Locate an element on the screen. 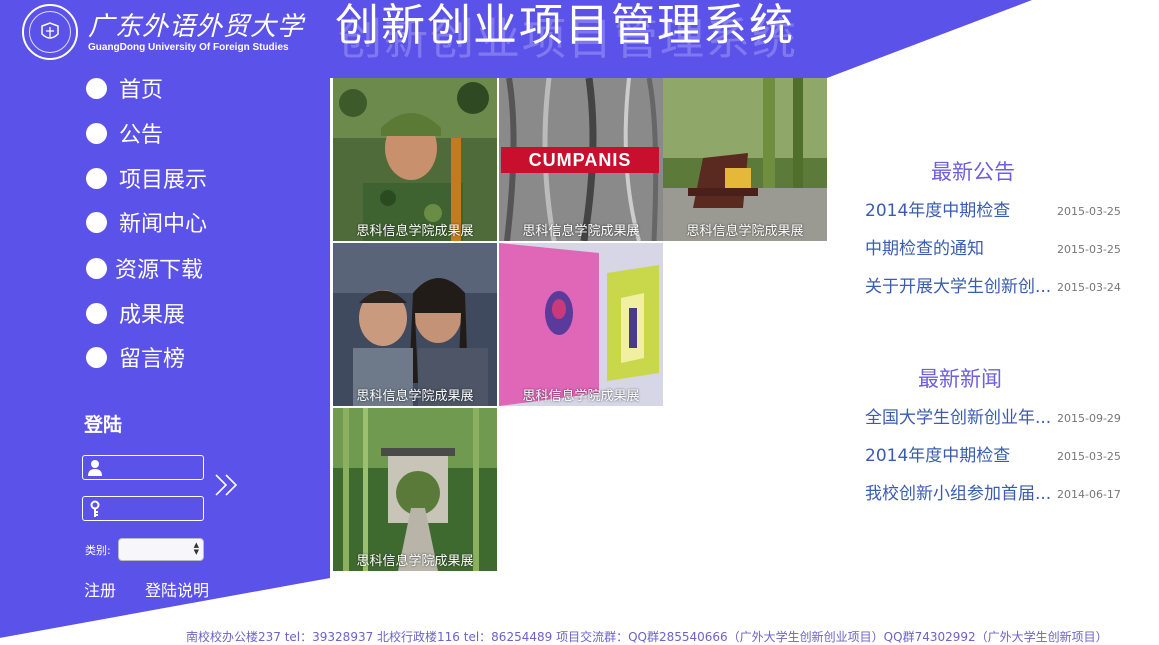  category-select: ▲ ▼ is located at coordinates (161, 549).